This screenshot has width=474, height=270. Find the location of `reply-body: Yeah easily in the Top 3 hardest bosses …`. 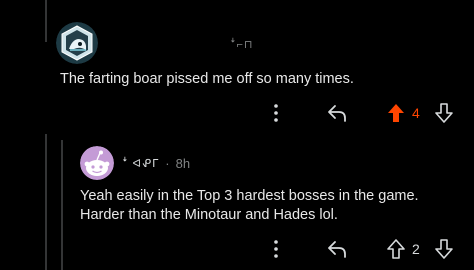

reply-body: Yeah easily in the Top 3 hardest bosses … is located at coordinates (249, 206).